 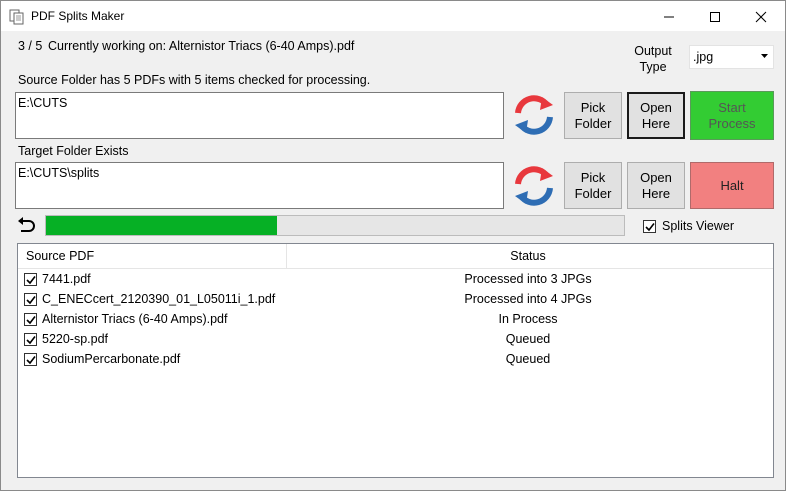 I want to click on chevron-down-icon, so click(x=764, y=56).